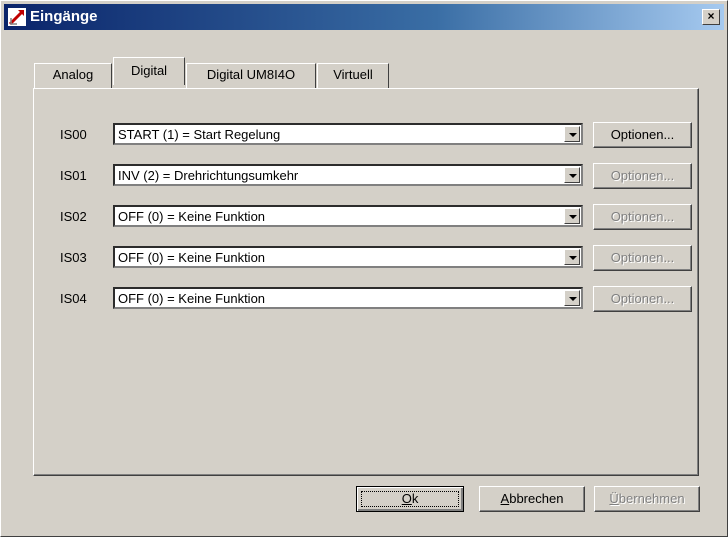 The width and height of the screenshot is (728, 537). Describe the element at coordinates (651, 498) in the screenshot. I see `apply-label-rest: bernehmen` at that location.